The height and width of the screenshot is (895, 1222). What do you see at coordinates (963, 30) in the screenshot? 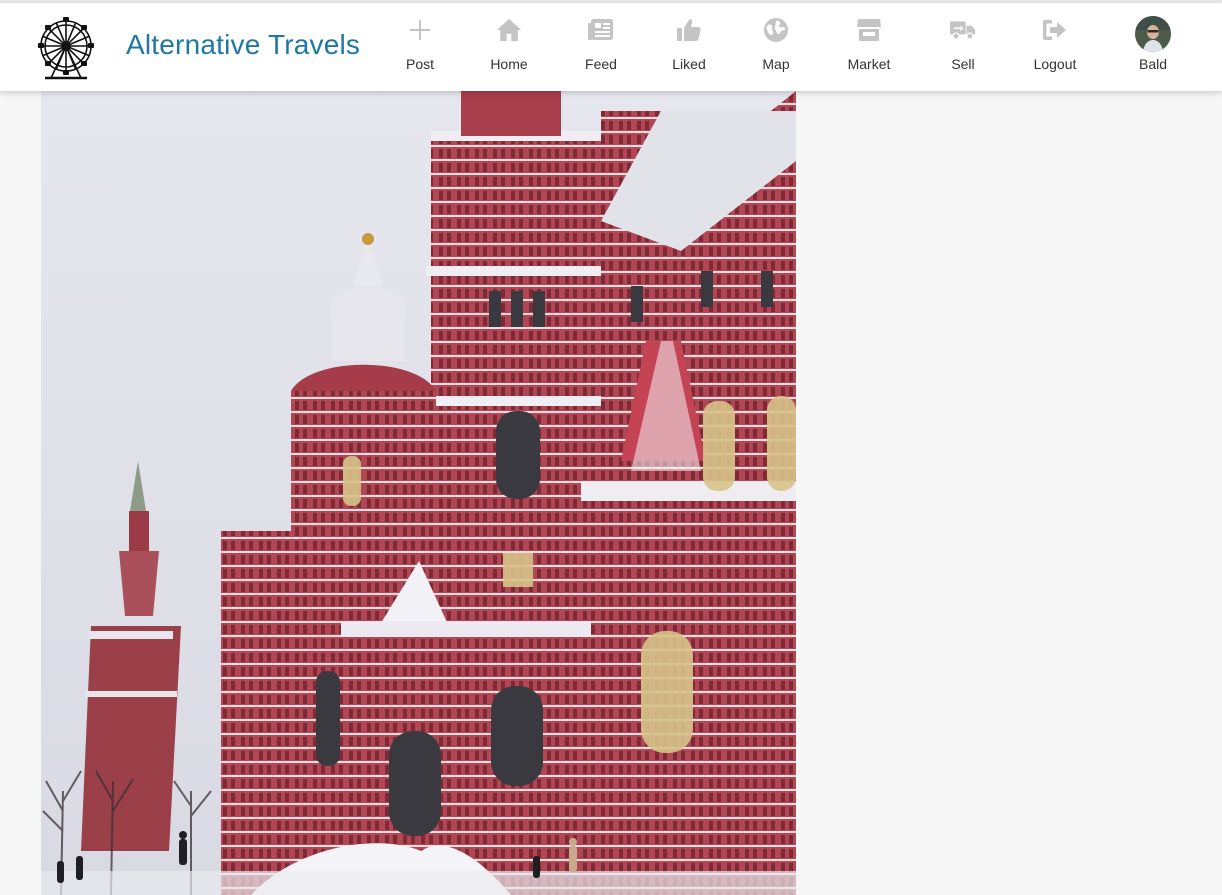
I see `truck-icon` at bounding box center [963, 30].